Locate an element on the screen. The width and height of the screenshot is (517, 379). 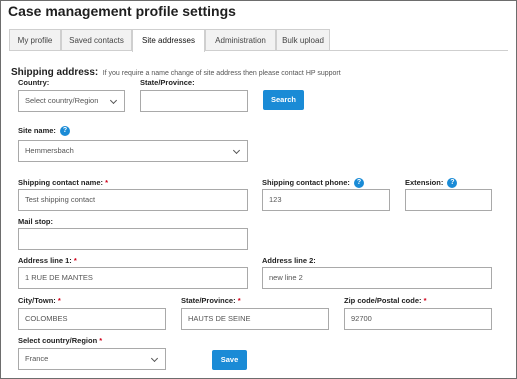
extension-input is located at coordinates (448, 200).